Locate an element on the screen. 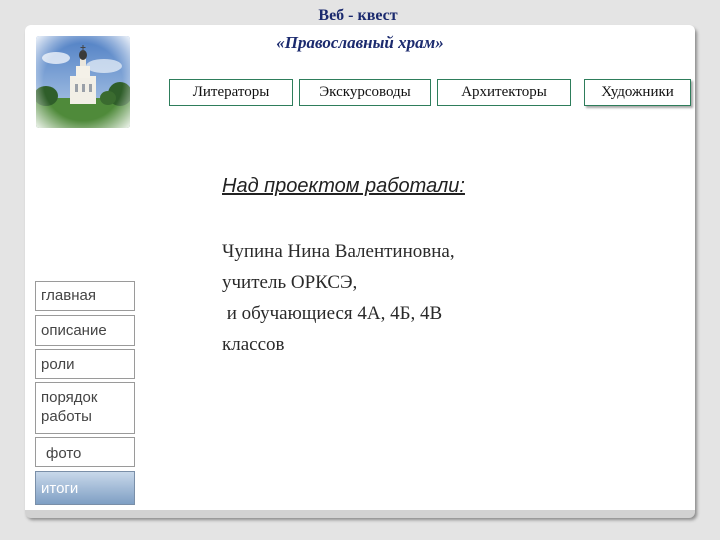 The height and width of the screenshot is (540, 720). content-line: Чупина Нина Валентиновна, is located at coordinates (338, 251).